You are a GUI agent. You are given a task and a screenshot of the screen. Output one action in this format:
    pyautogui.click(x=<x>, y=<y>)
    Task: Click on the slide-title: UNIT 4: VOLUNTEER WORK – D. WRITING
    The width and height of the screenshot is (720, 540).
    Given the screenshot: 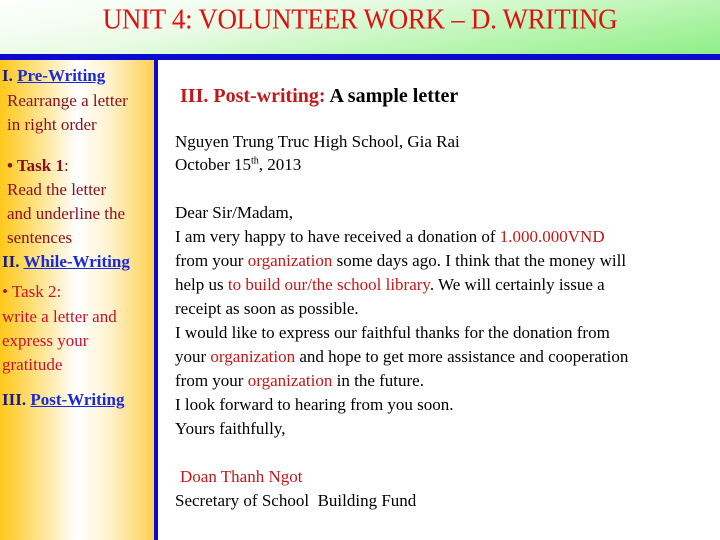 What is the action you would take?
    pyautogui.click(x=360, y=19)
    